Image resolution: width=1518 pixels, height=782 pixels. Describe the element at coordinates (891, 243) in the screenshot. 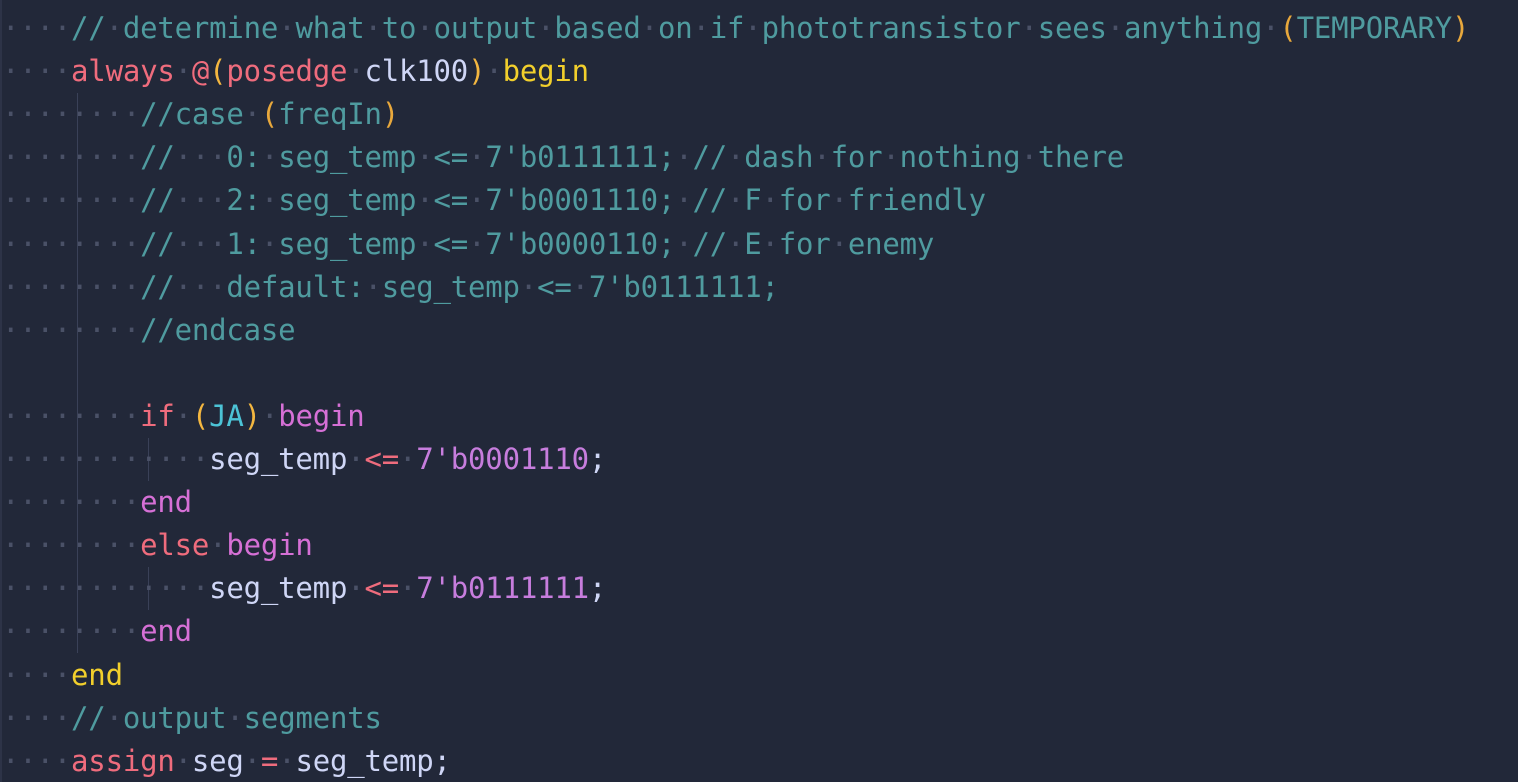

I see `token-comment: enemy` at that location.